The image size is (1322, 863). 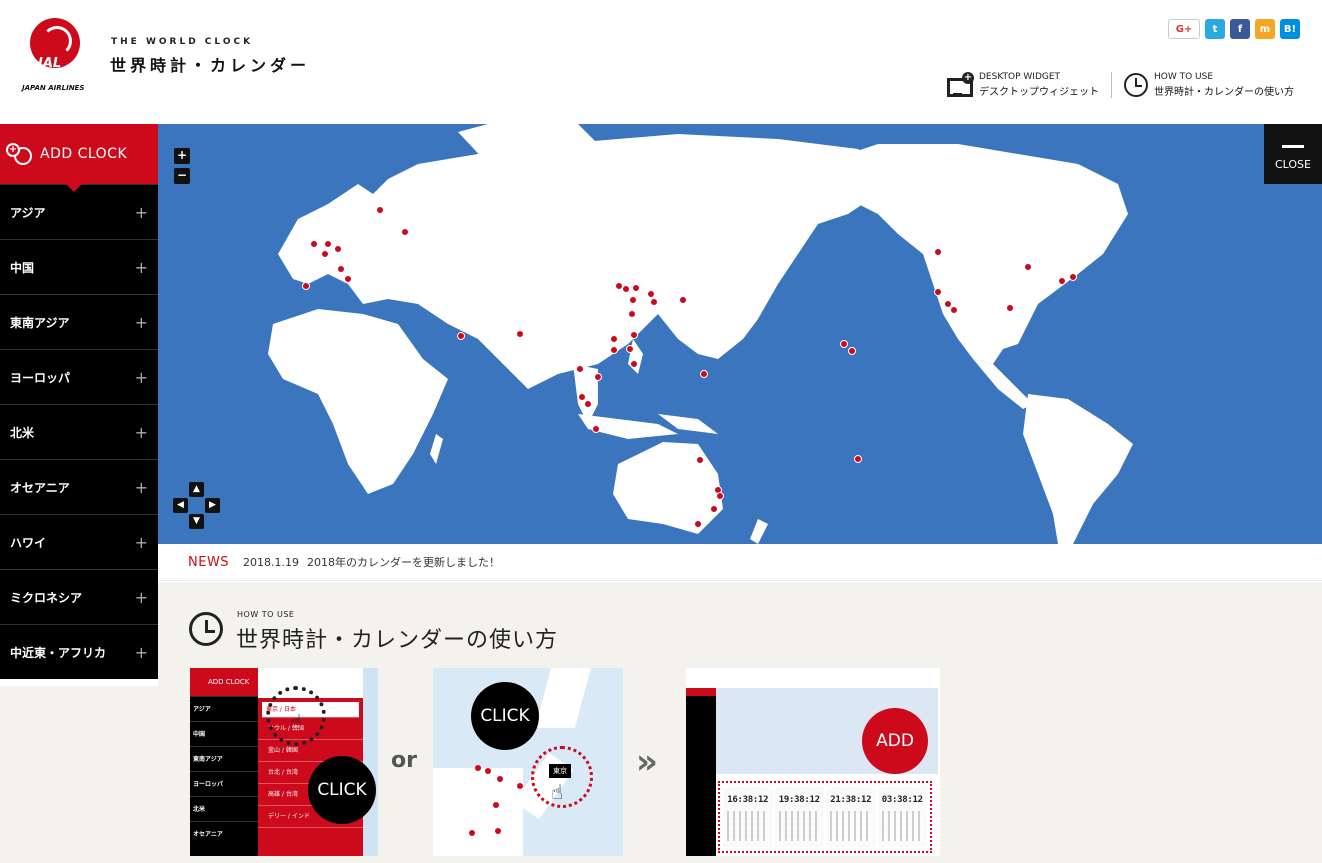 I want to click on twitter-icon: t, so click(x=1215, y=29).